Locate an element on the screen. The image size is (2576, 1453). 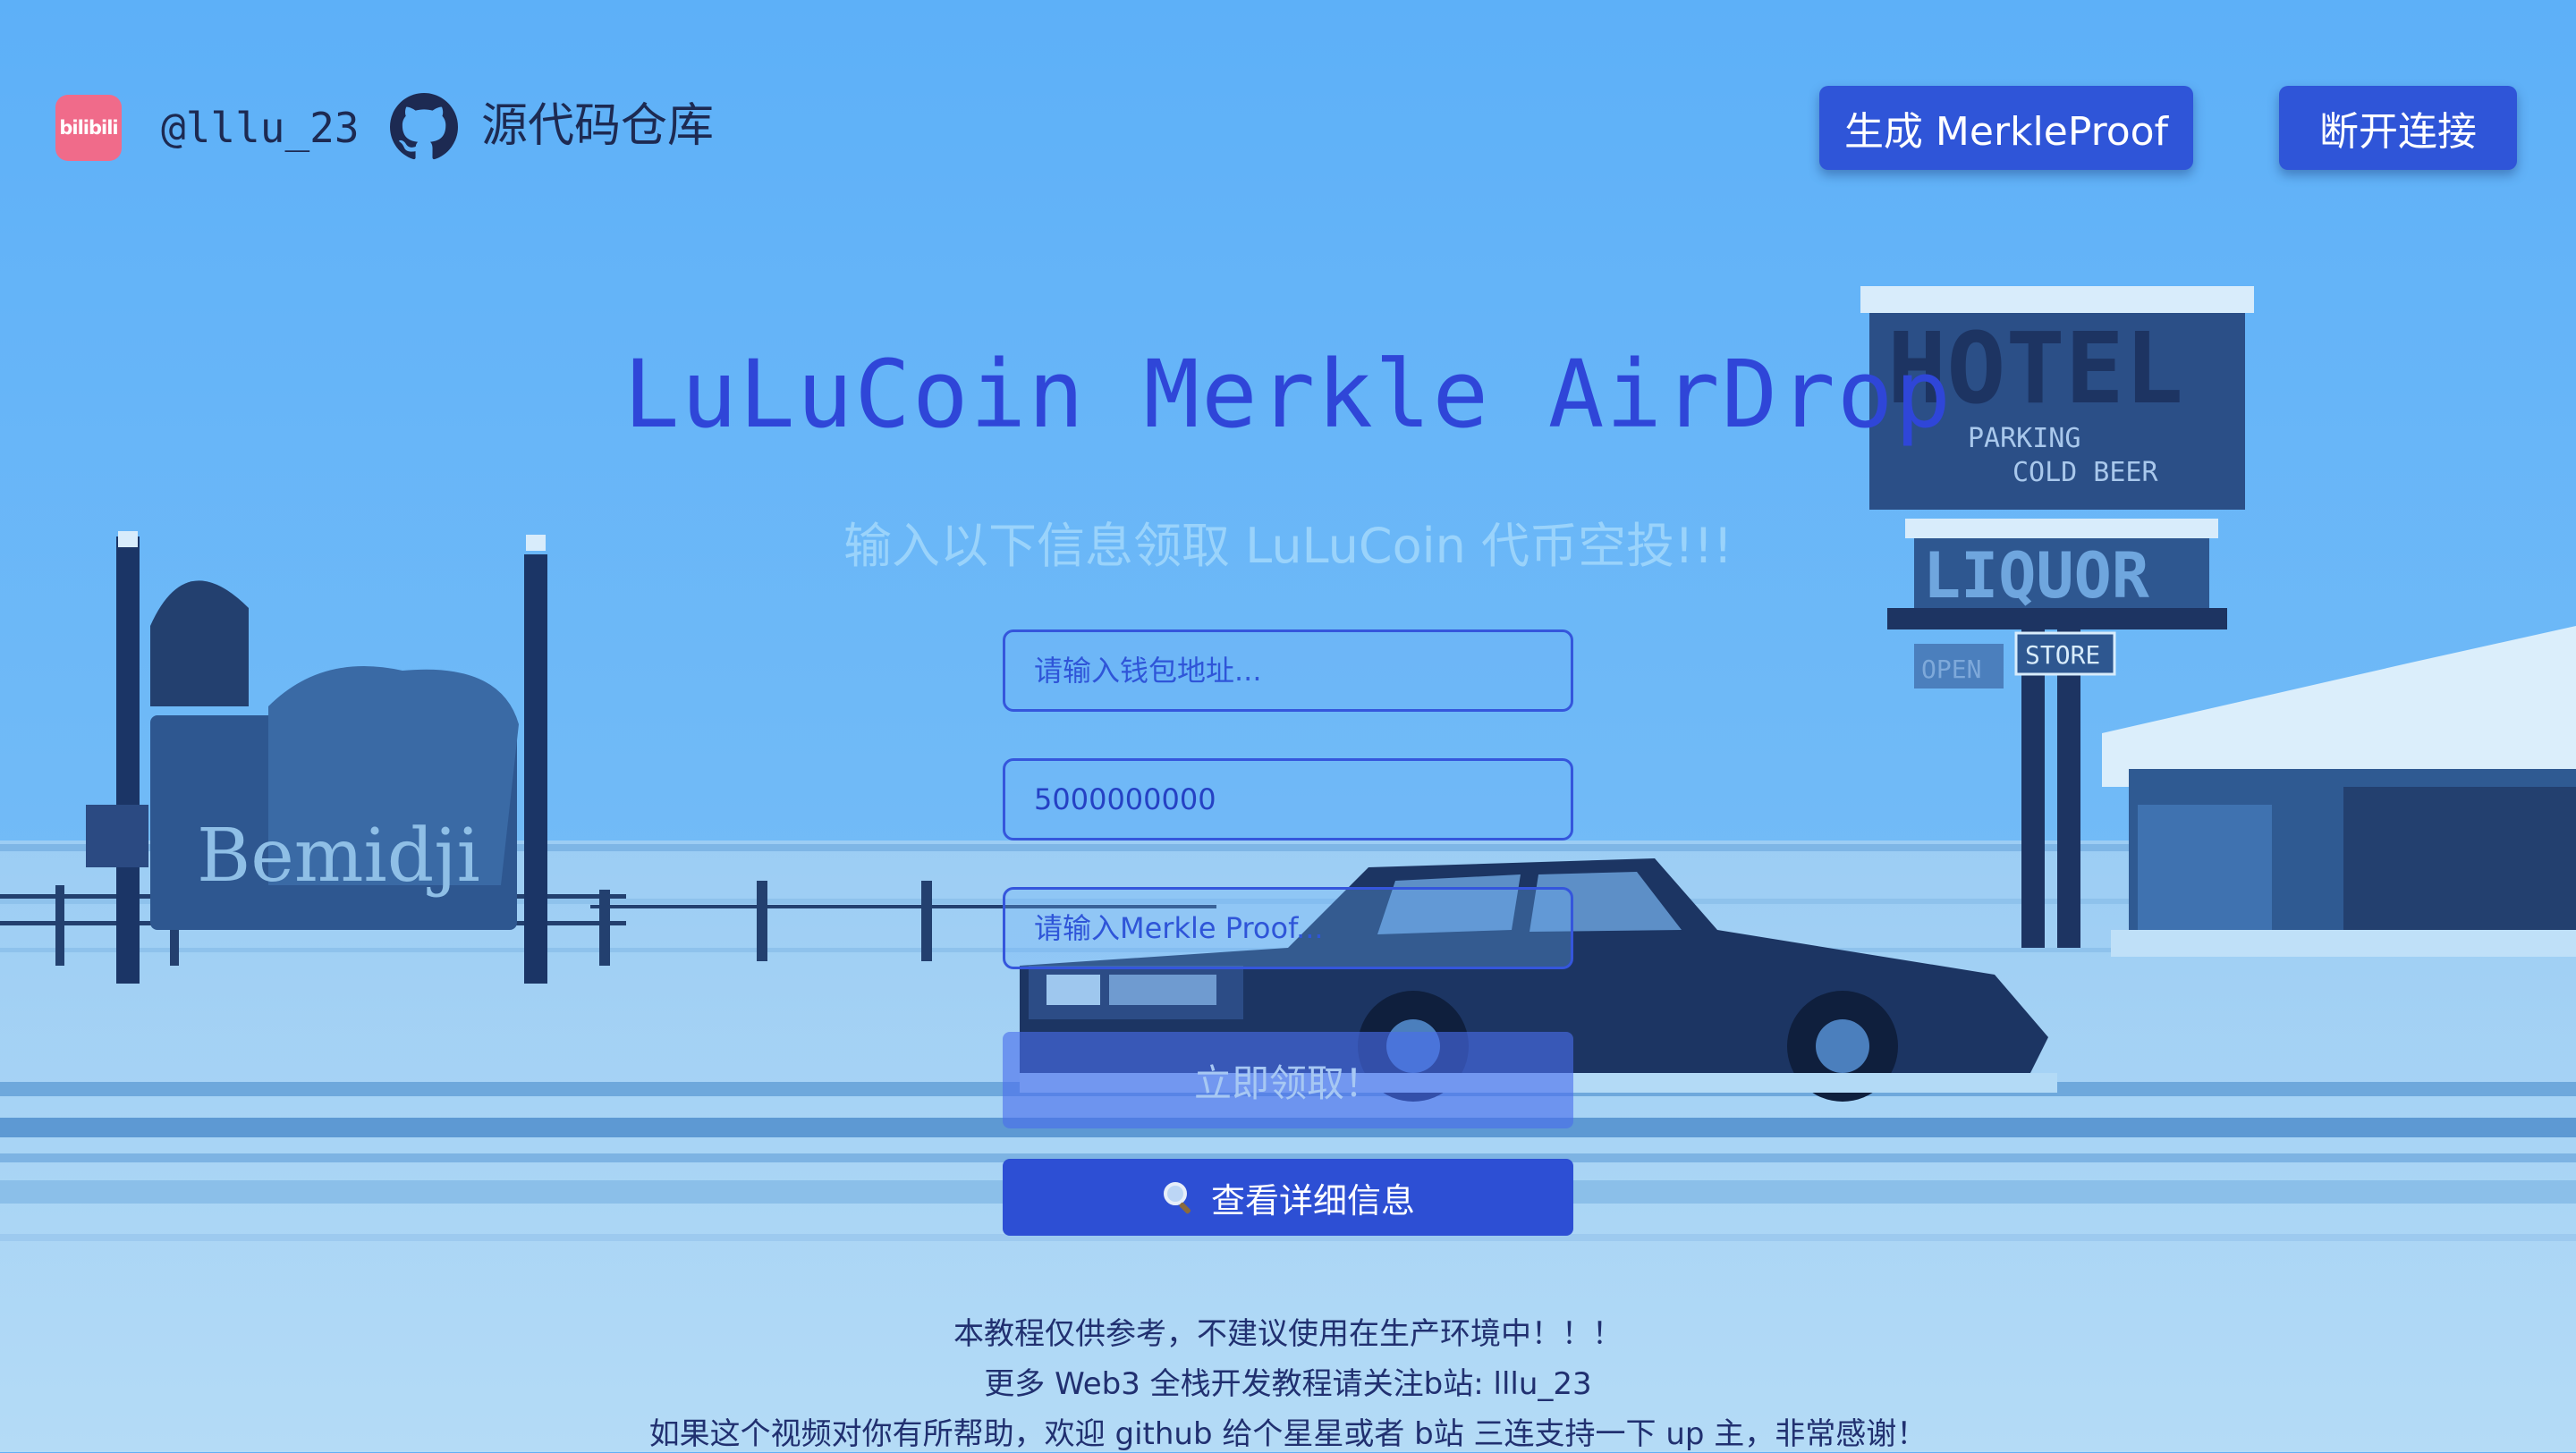
merkle-proof-input is located at coordinates (1288, 928).